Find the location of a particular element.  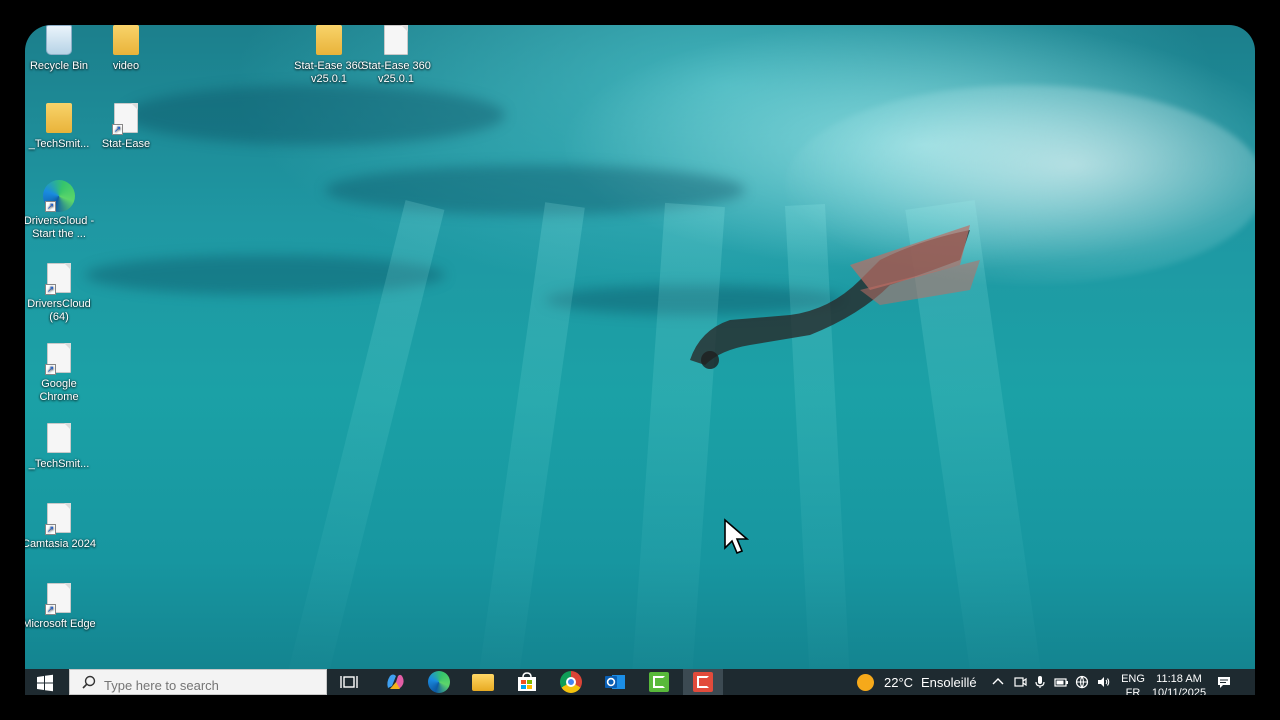

system-clock: 11:18 AM 10/11/2025 is located at coordinates (1179, 683).